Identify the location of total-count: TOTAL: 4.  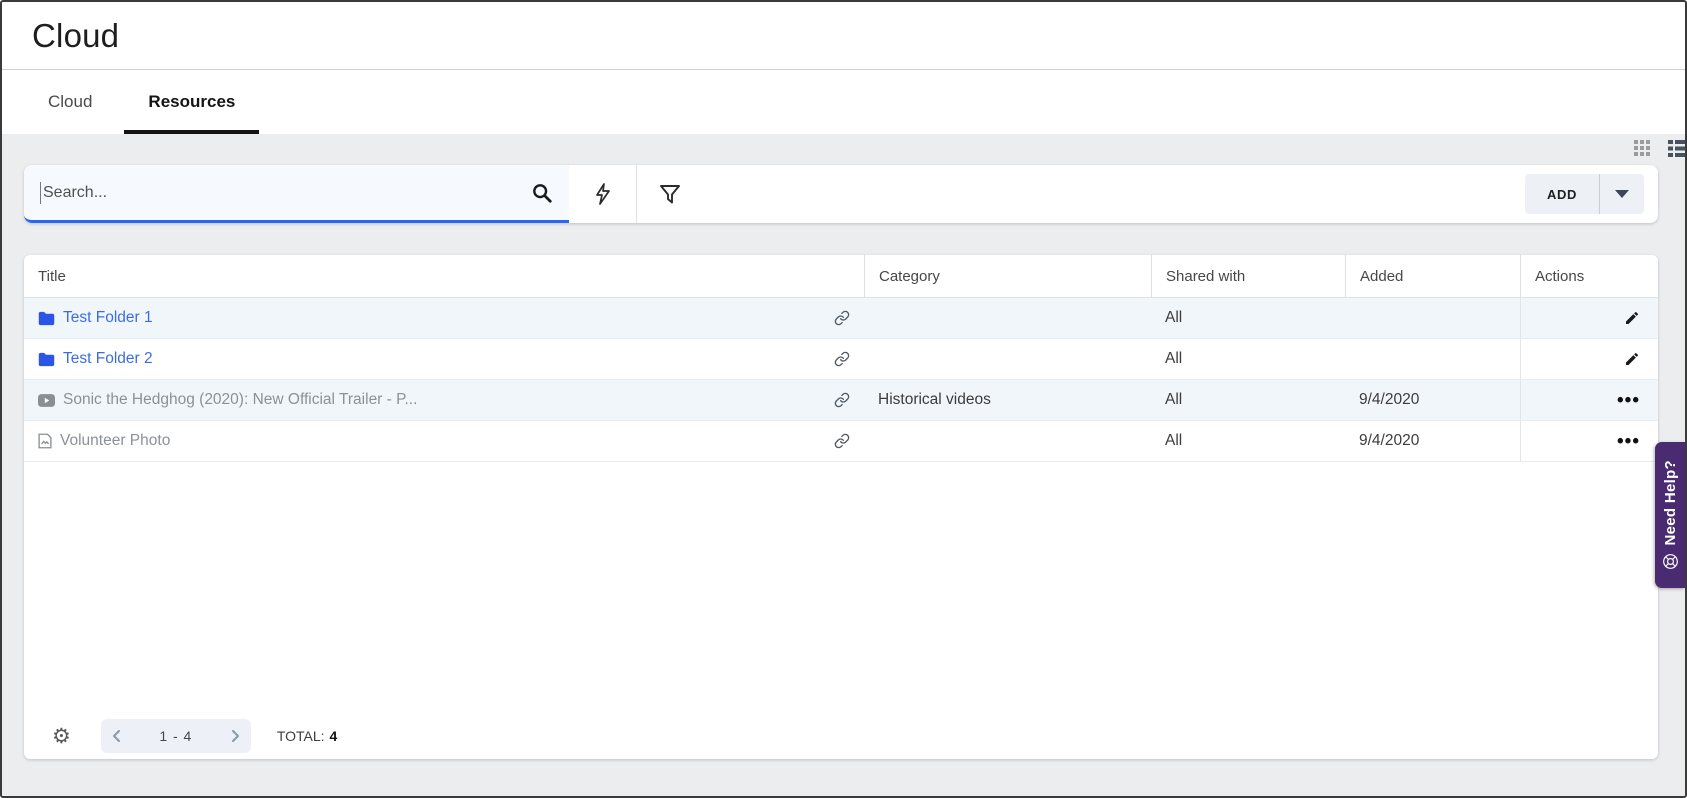
(307, 736).